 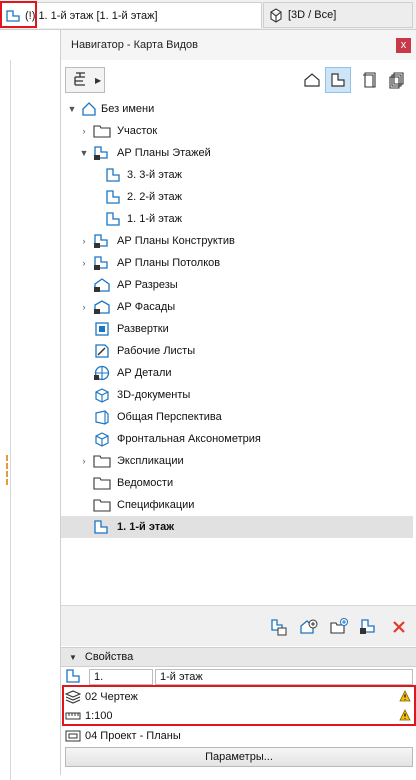 What do you see at coordinates (284, 677) in the screenshot?
I see `view-name-field: 1-й этаж` at bounding box center [284, 677].